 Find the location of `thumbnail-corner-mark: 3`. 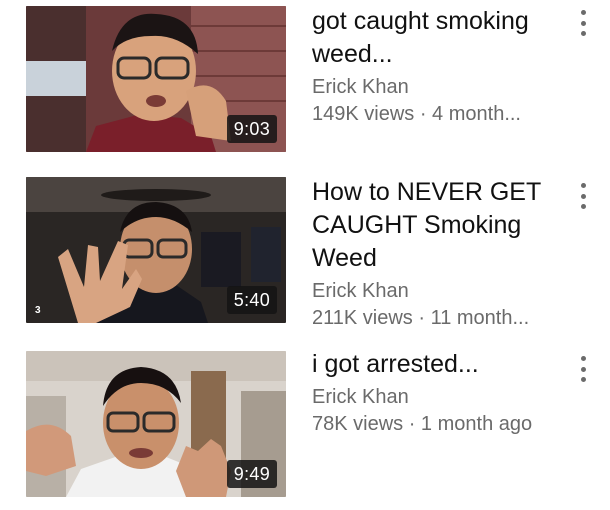

thumbnail-corner-mark: 3 is located at coordinates (38, 310).